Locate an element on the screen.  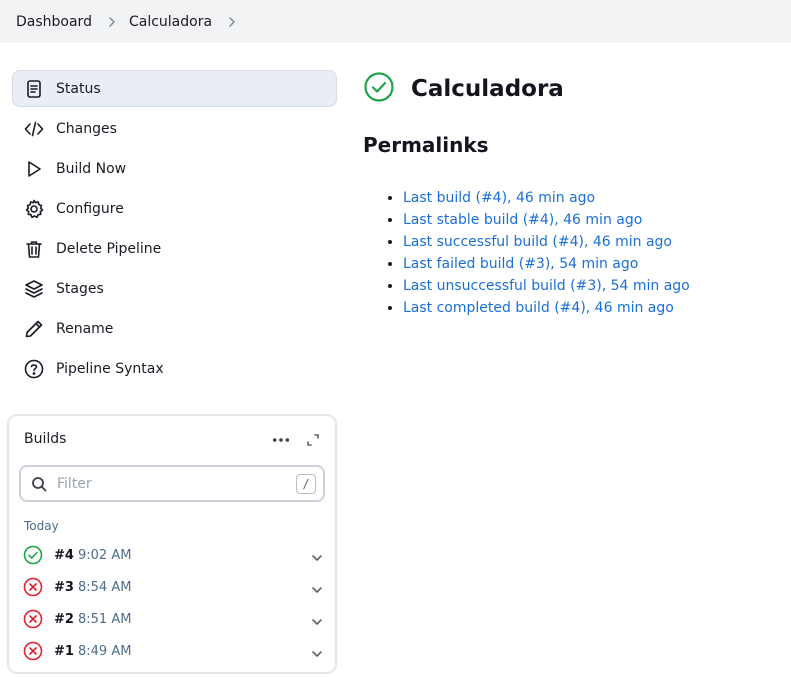
breadcrumb-dashboard: Dashboard is located at coordinates (54, 22).